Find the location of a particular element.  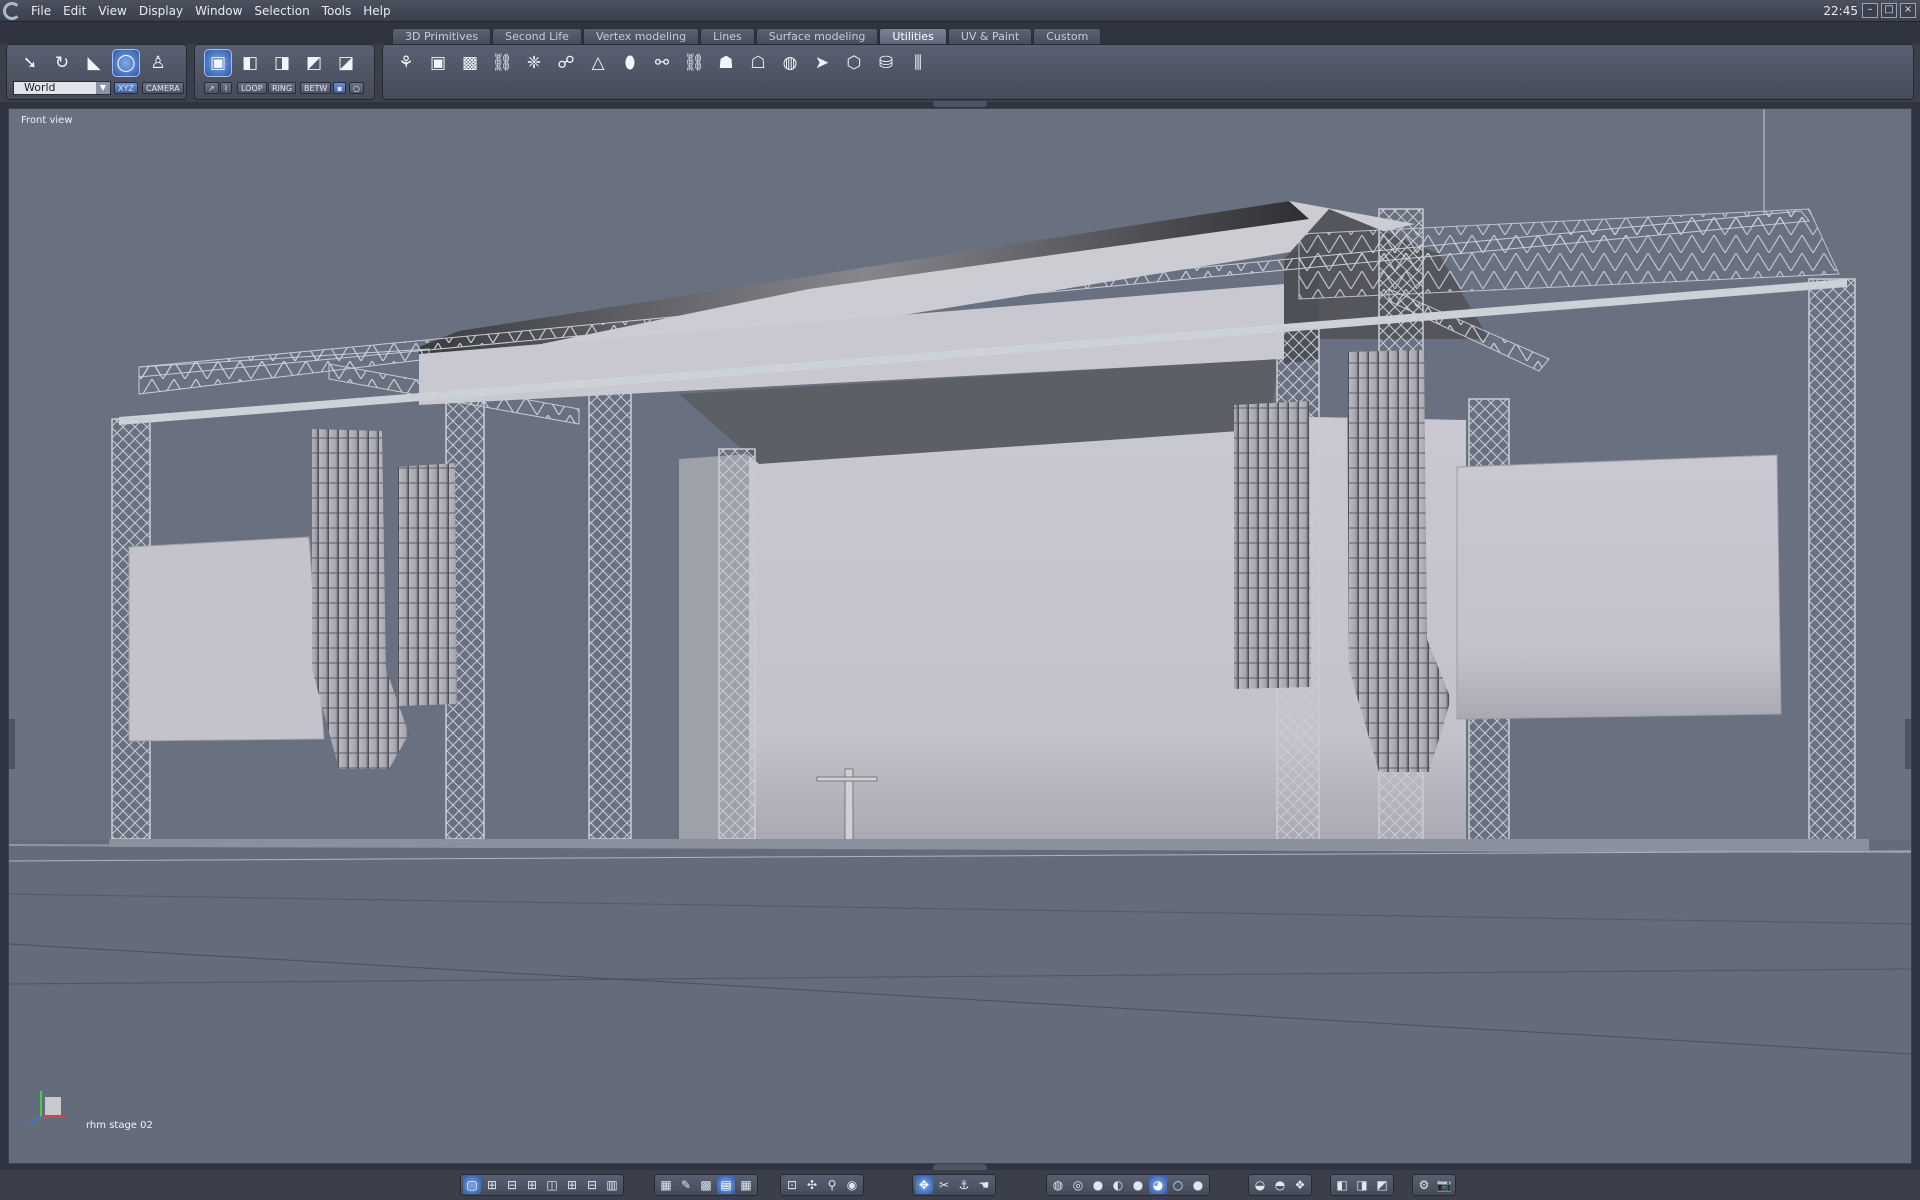

minimize-icon: – is located at coordinates (1870, 10).